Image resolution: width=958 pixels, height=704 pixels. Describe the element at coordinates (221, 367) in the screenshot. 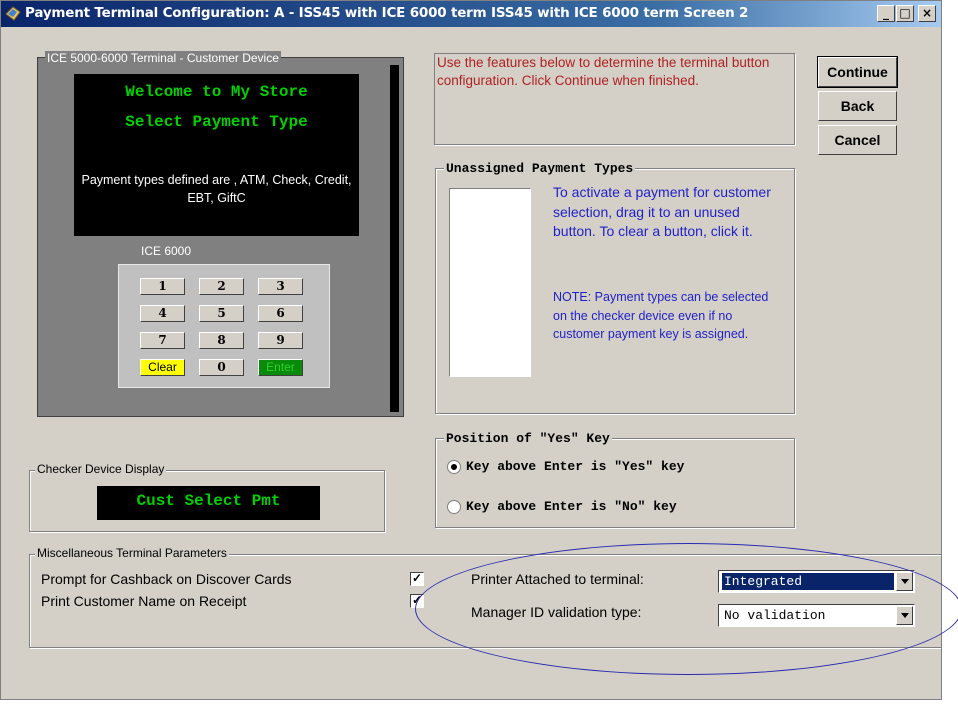

I see `key-0: 0` at that location.